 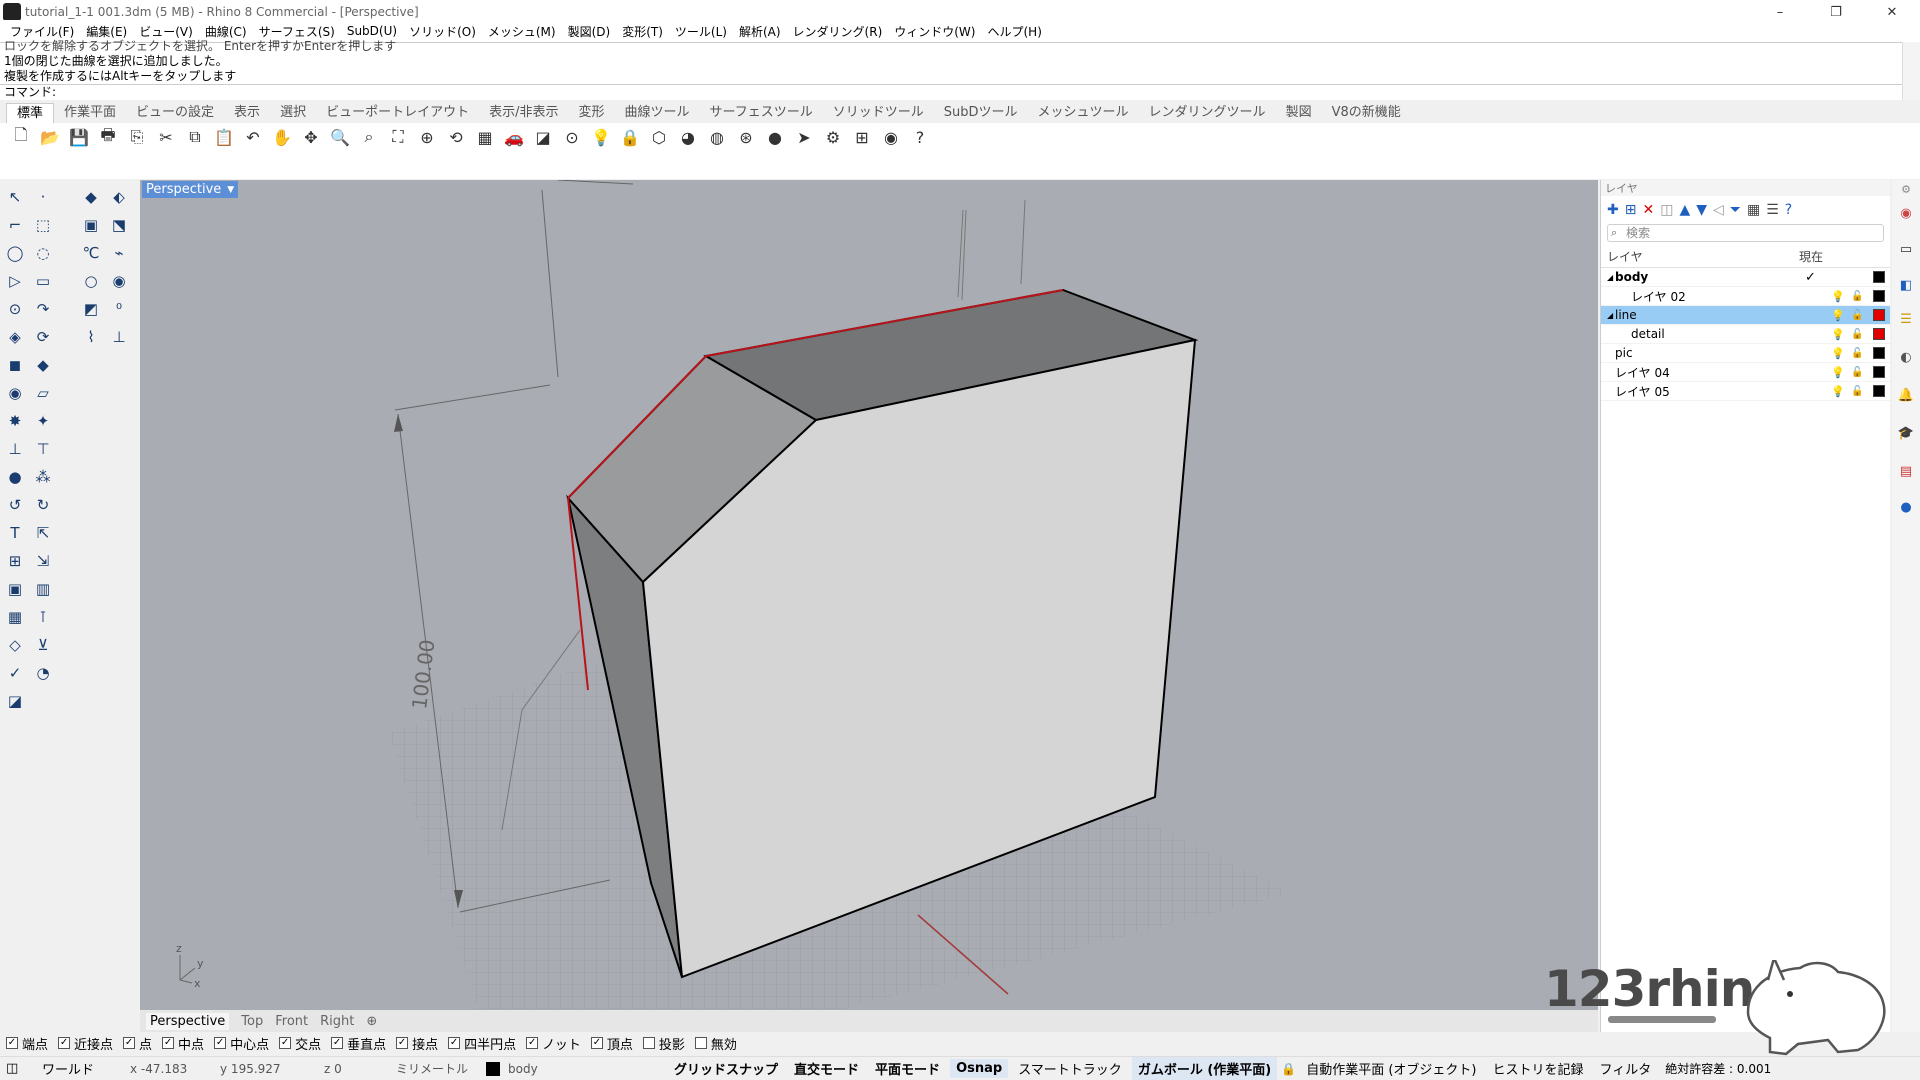 What do you see at coordinates (15, 393) in the screenshot?
I see `left-tool-icon: ◉` at bounding box center [15, 393].